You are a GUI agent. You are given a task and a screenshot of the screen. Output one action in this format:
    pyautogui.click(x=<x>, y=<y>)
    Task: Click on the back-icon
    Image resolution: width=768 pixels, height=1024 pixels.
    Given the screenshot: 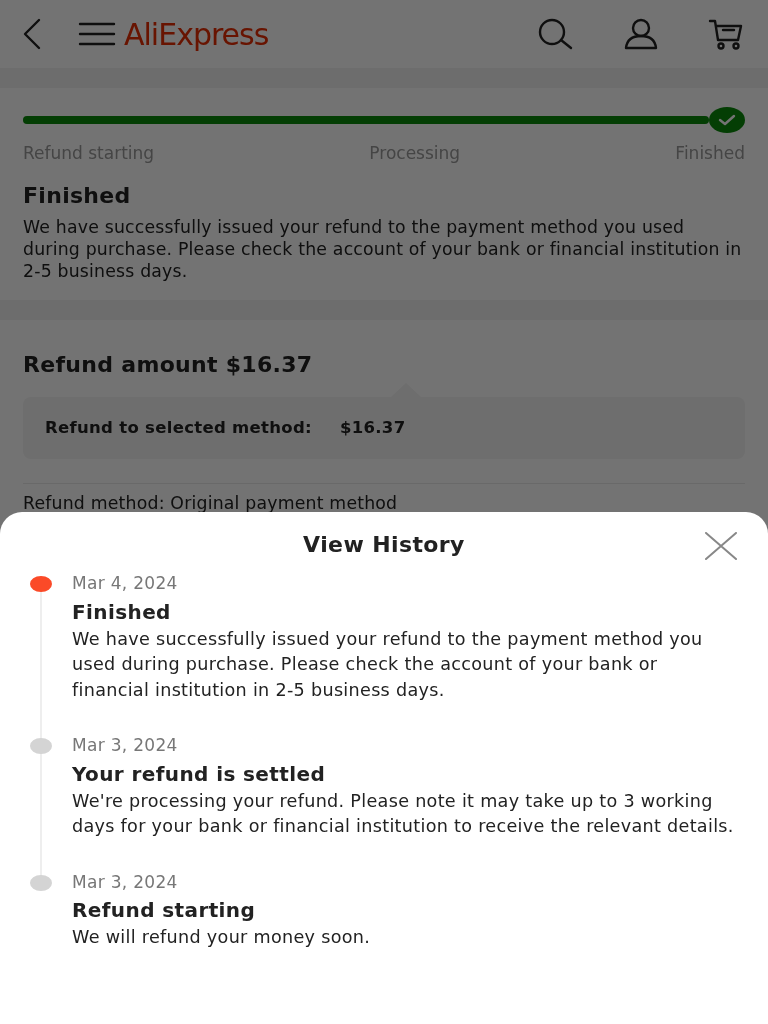 What is the action you would take?
    pyautogui.click(x=32, y=34)
    